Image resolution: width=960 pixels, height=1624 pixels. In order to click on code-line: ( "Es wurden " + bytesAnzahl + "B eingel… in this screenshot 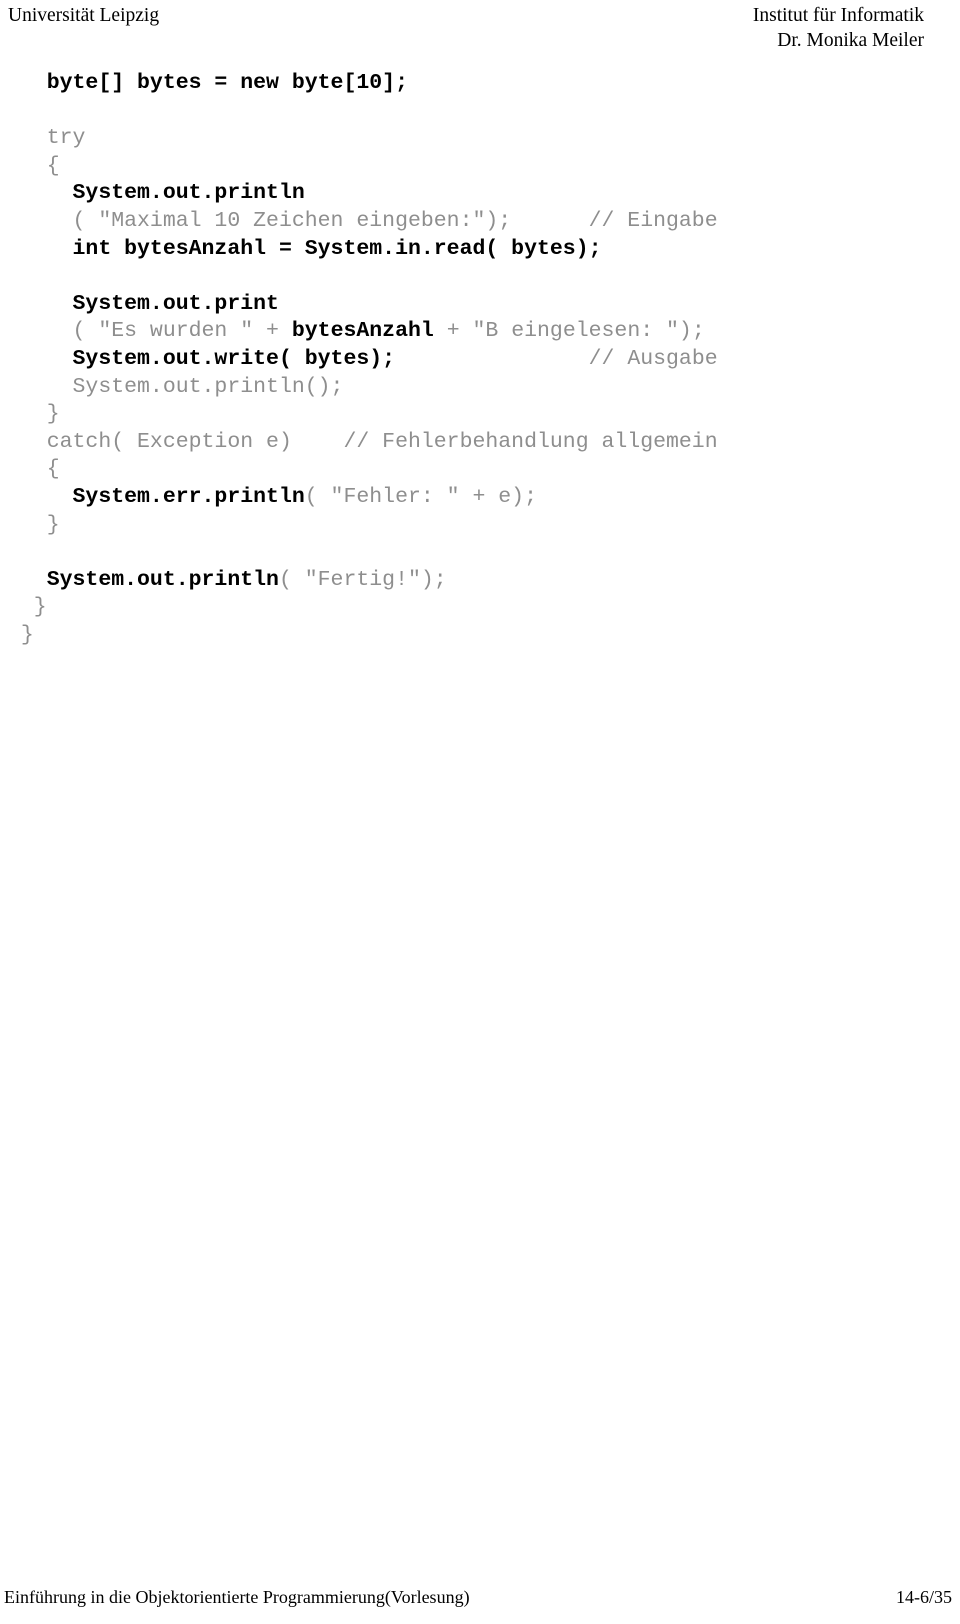, I will do `click(480, 332)`.